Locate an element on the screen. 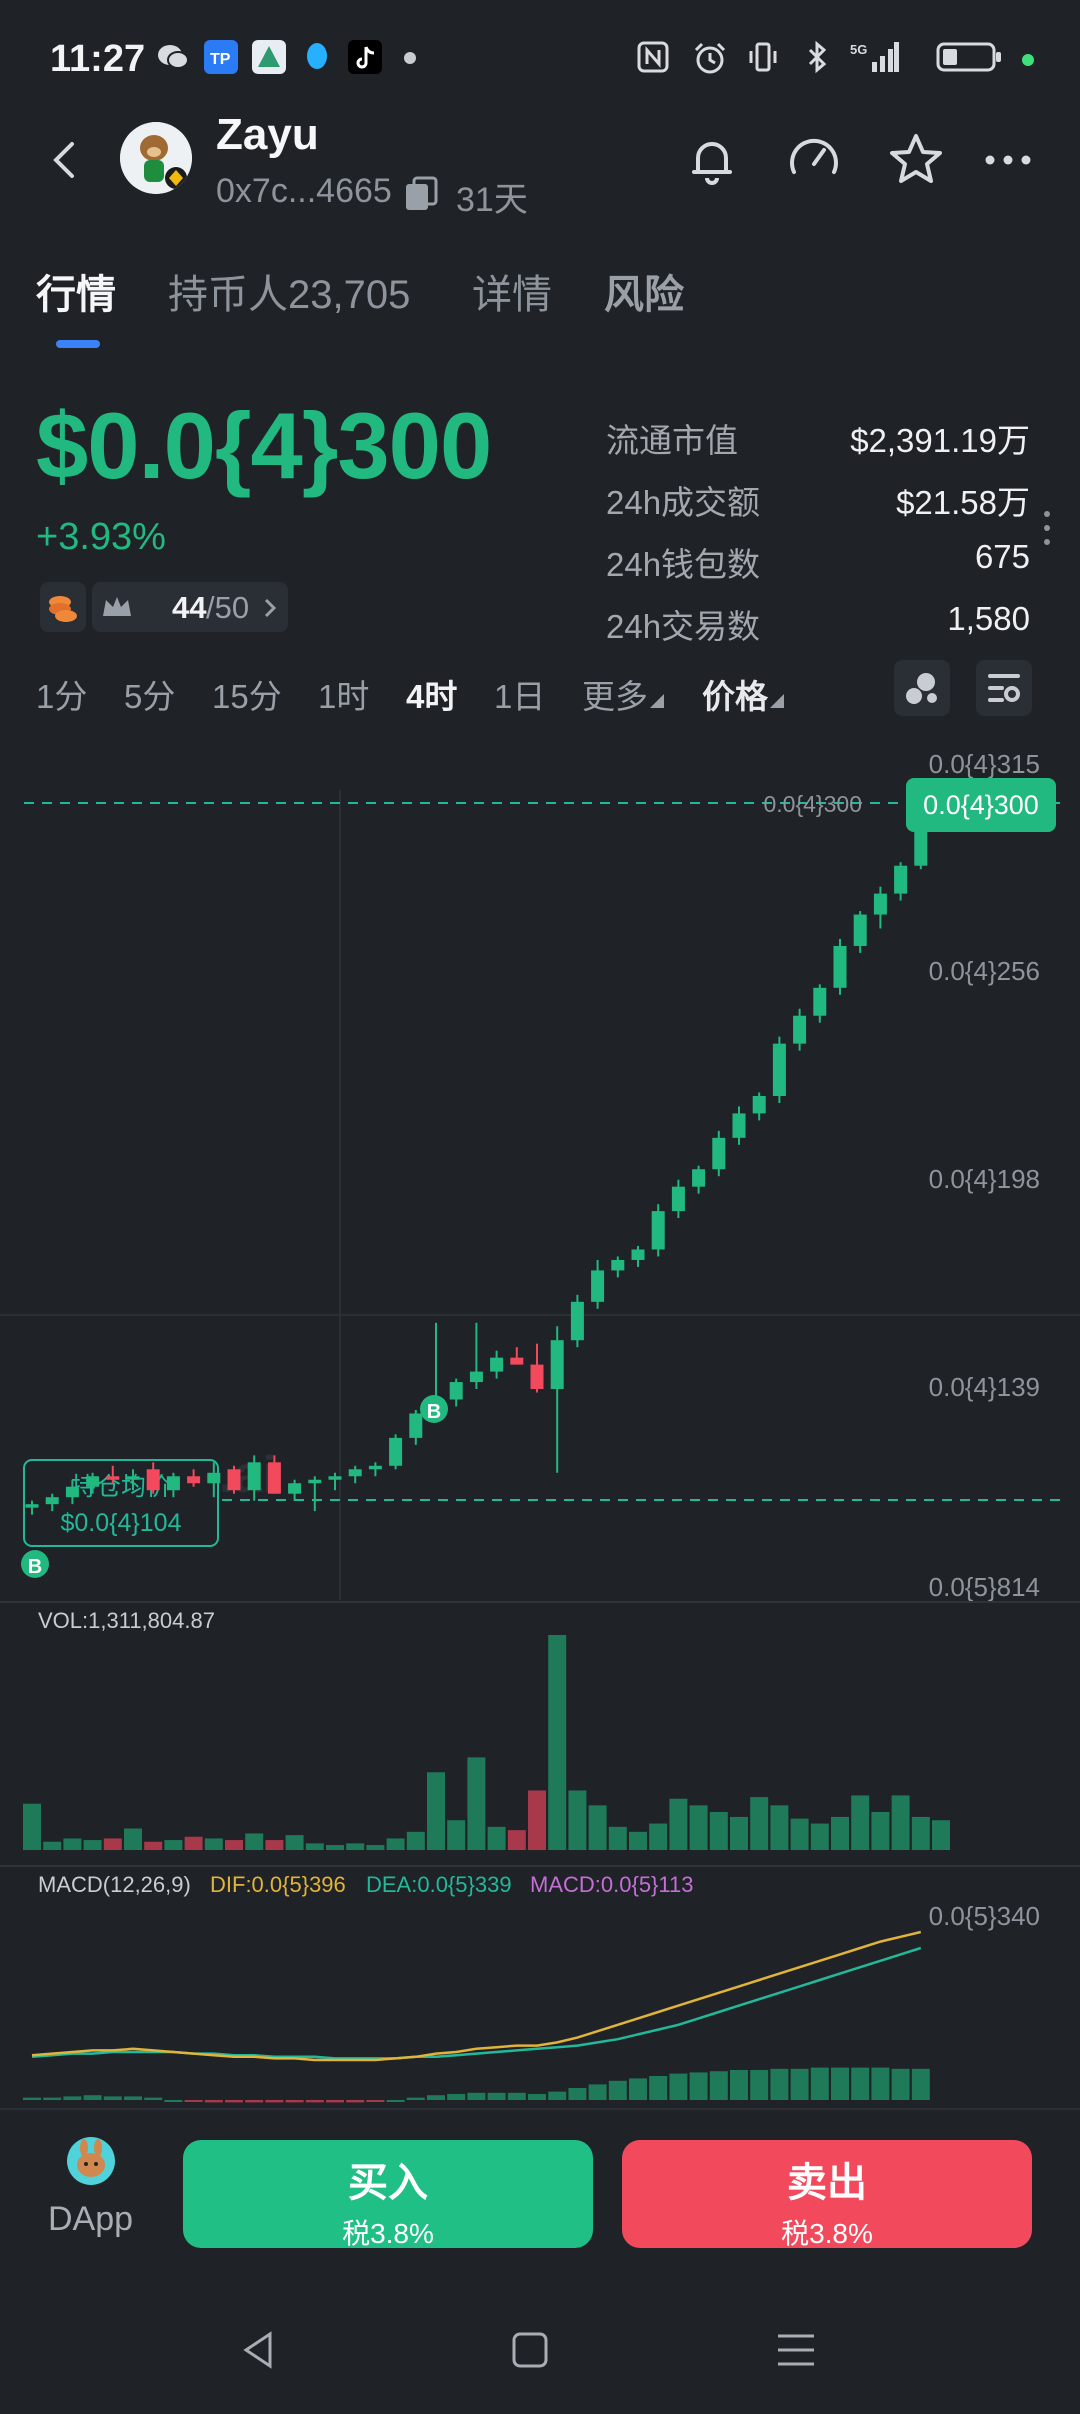 Image resolution: width=1080 pixels, height=2414 pixels. sell-button: 卖出 税3.8% is located at coordinates (827, 2194).